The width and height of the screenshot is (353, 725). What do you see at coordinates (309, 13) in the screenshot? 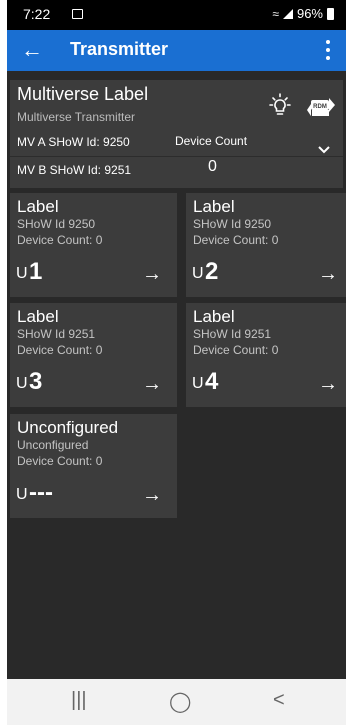
I see `battery-percent: 96%` at bounding box center [309, 13].